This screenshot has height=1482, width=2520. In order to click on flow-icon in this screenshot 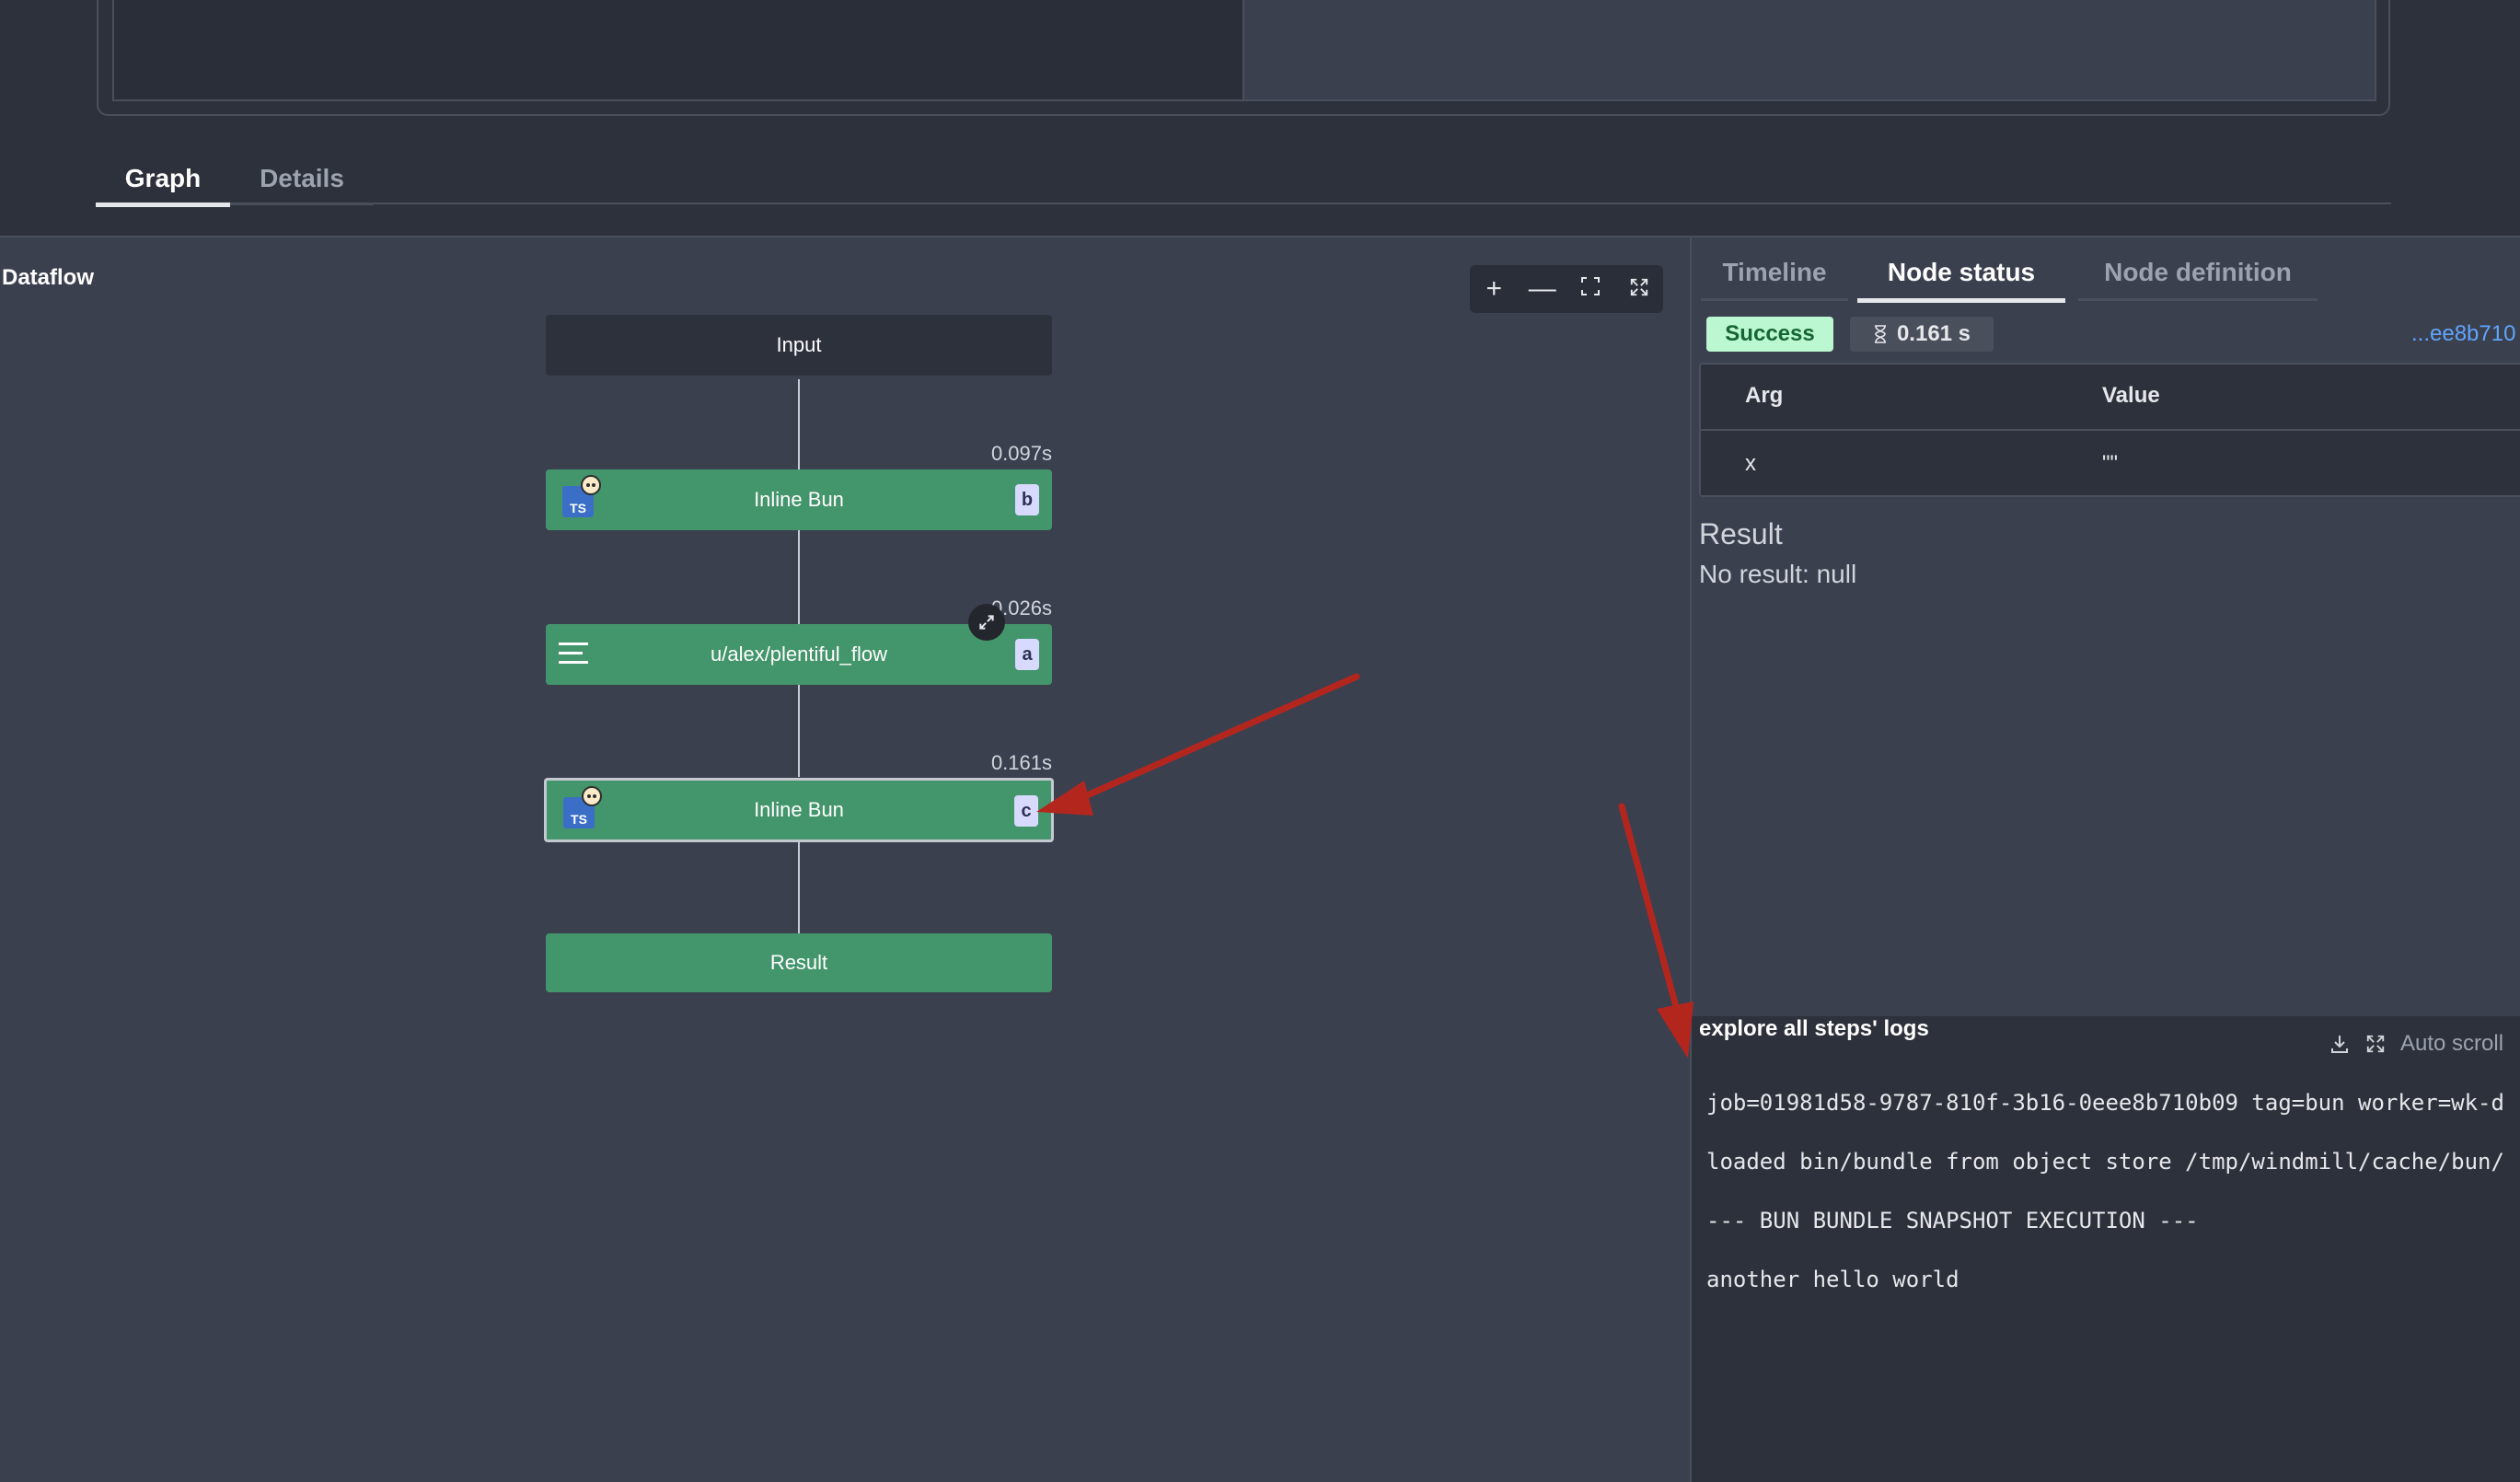, I will do `click(573, 654)`.